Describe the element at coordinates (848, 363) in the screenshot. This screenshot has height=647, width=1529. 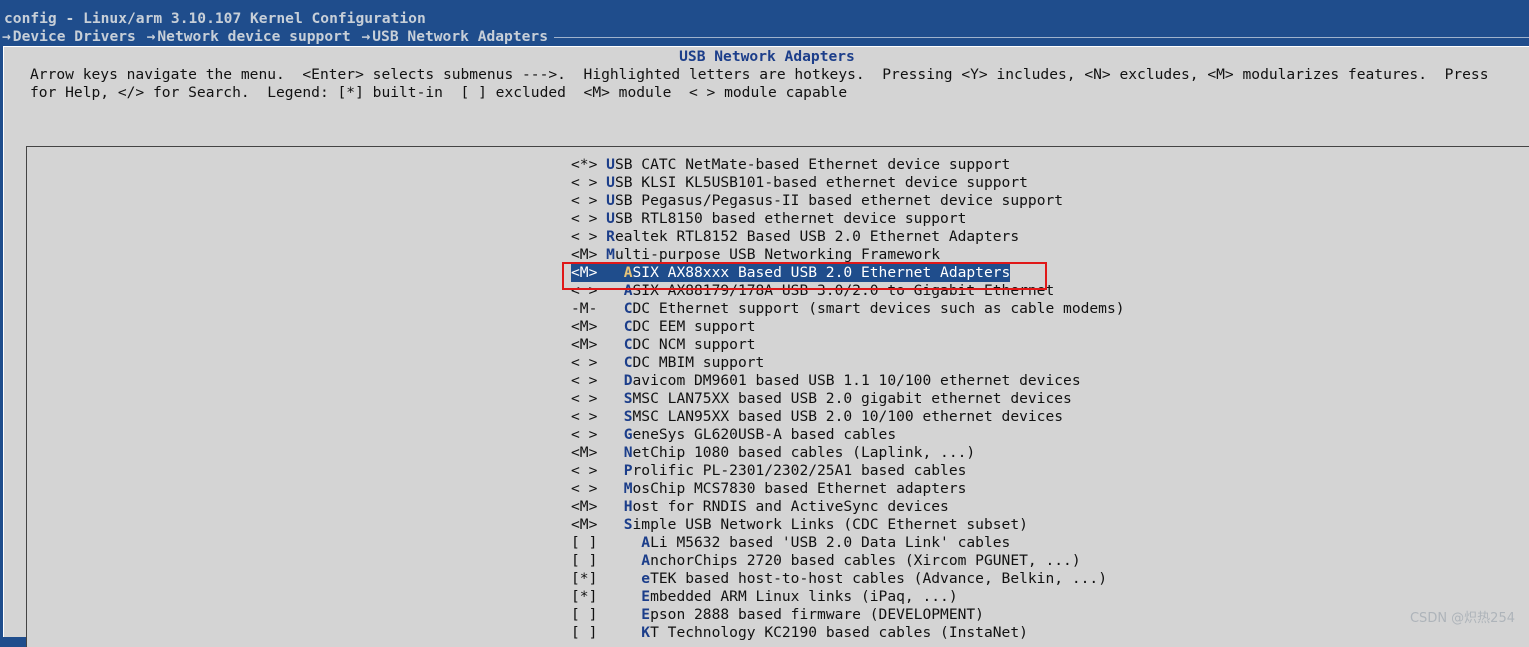
I see `menu-item: < > CDC MBIM support` at that location.